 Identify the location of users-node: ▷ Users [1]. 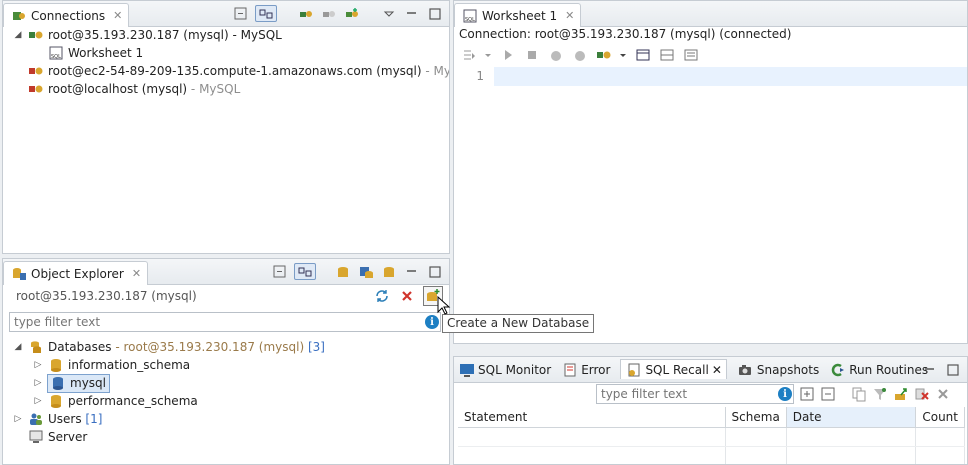
(58, 419).